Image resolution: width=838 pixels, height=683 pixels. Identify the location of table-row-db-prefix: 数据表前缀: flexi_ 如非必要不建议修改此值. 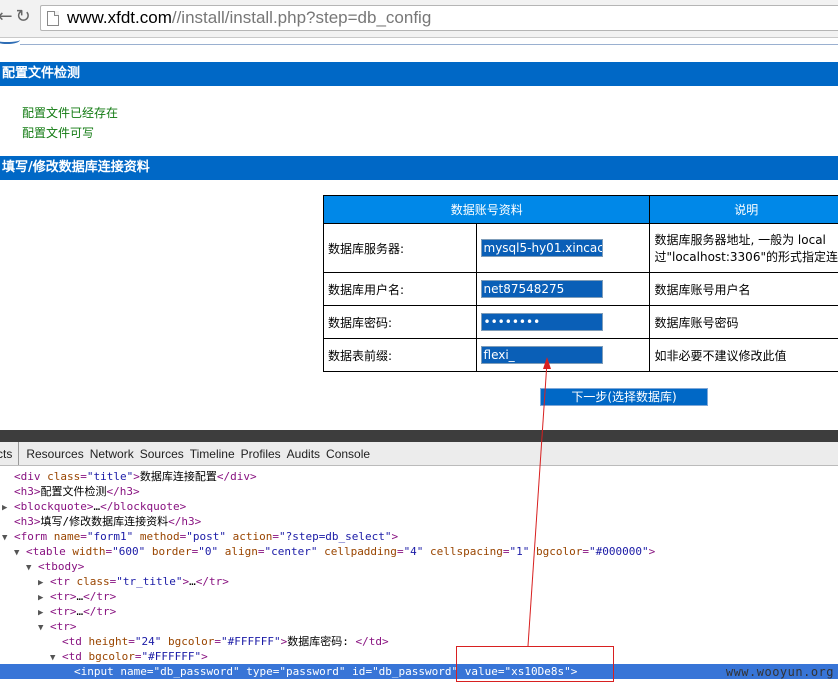
(581, 355).